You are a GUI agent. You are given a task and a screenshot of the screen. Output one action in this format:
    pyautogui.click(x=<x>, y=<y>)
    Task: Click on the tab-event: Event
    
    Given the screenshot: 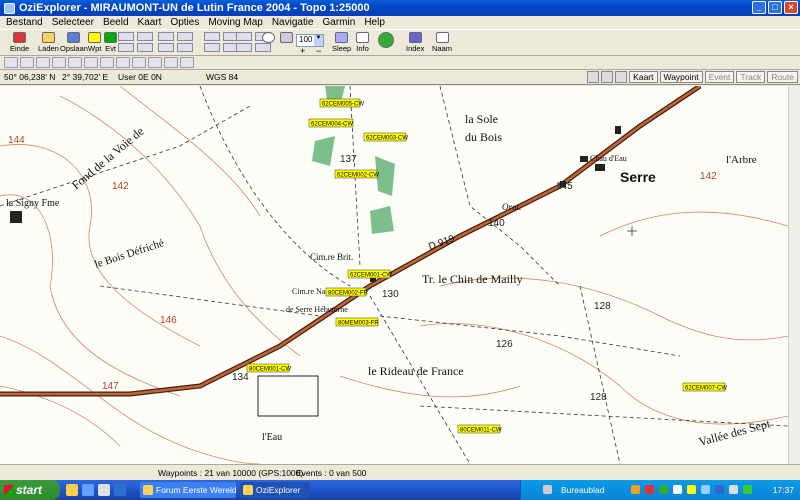 What is the action you would take?
    pyautogui.click(x=719, y=77)
    